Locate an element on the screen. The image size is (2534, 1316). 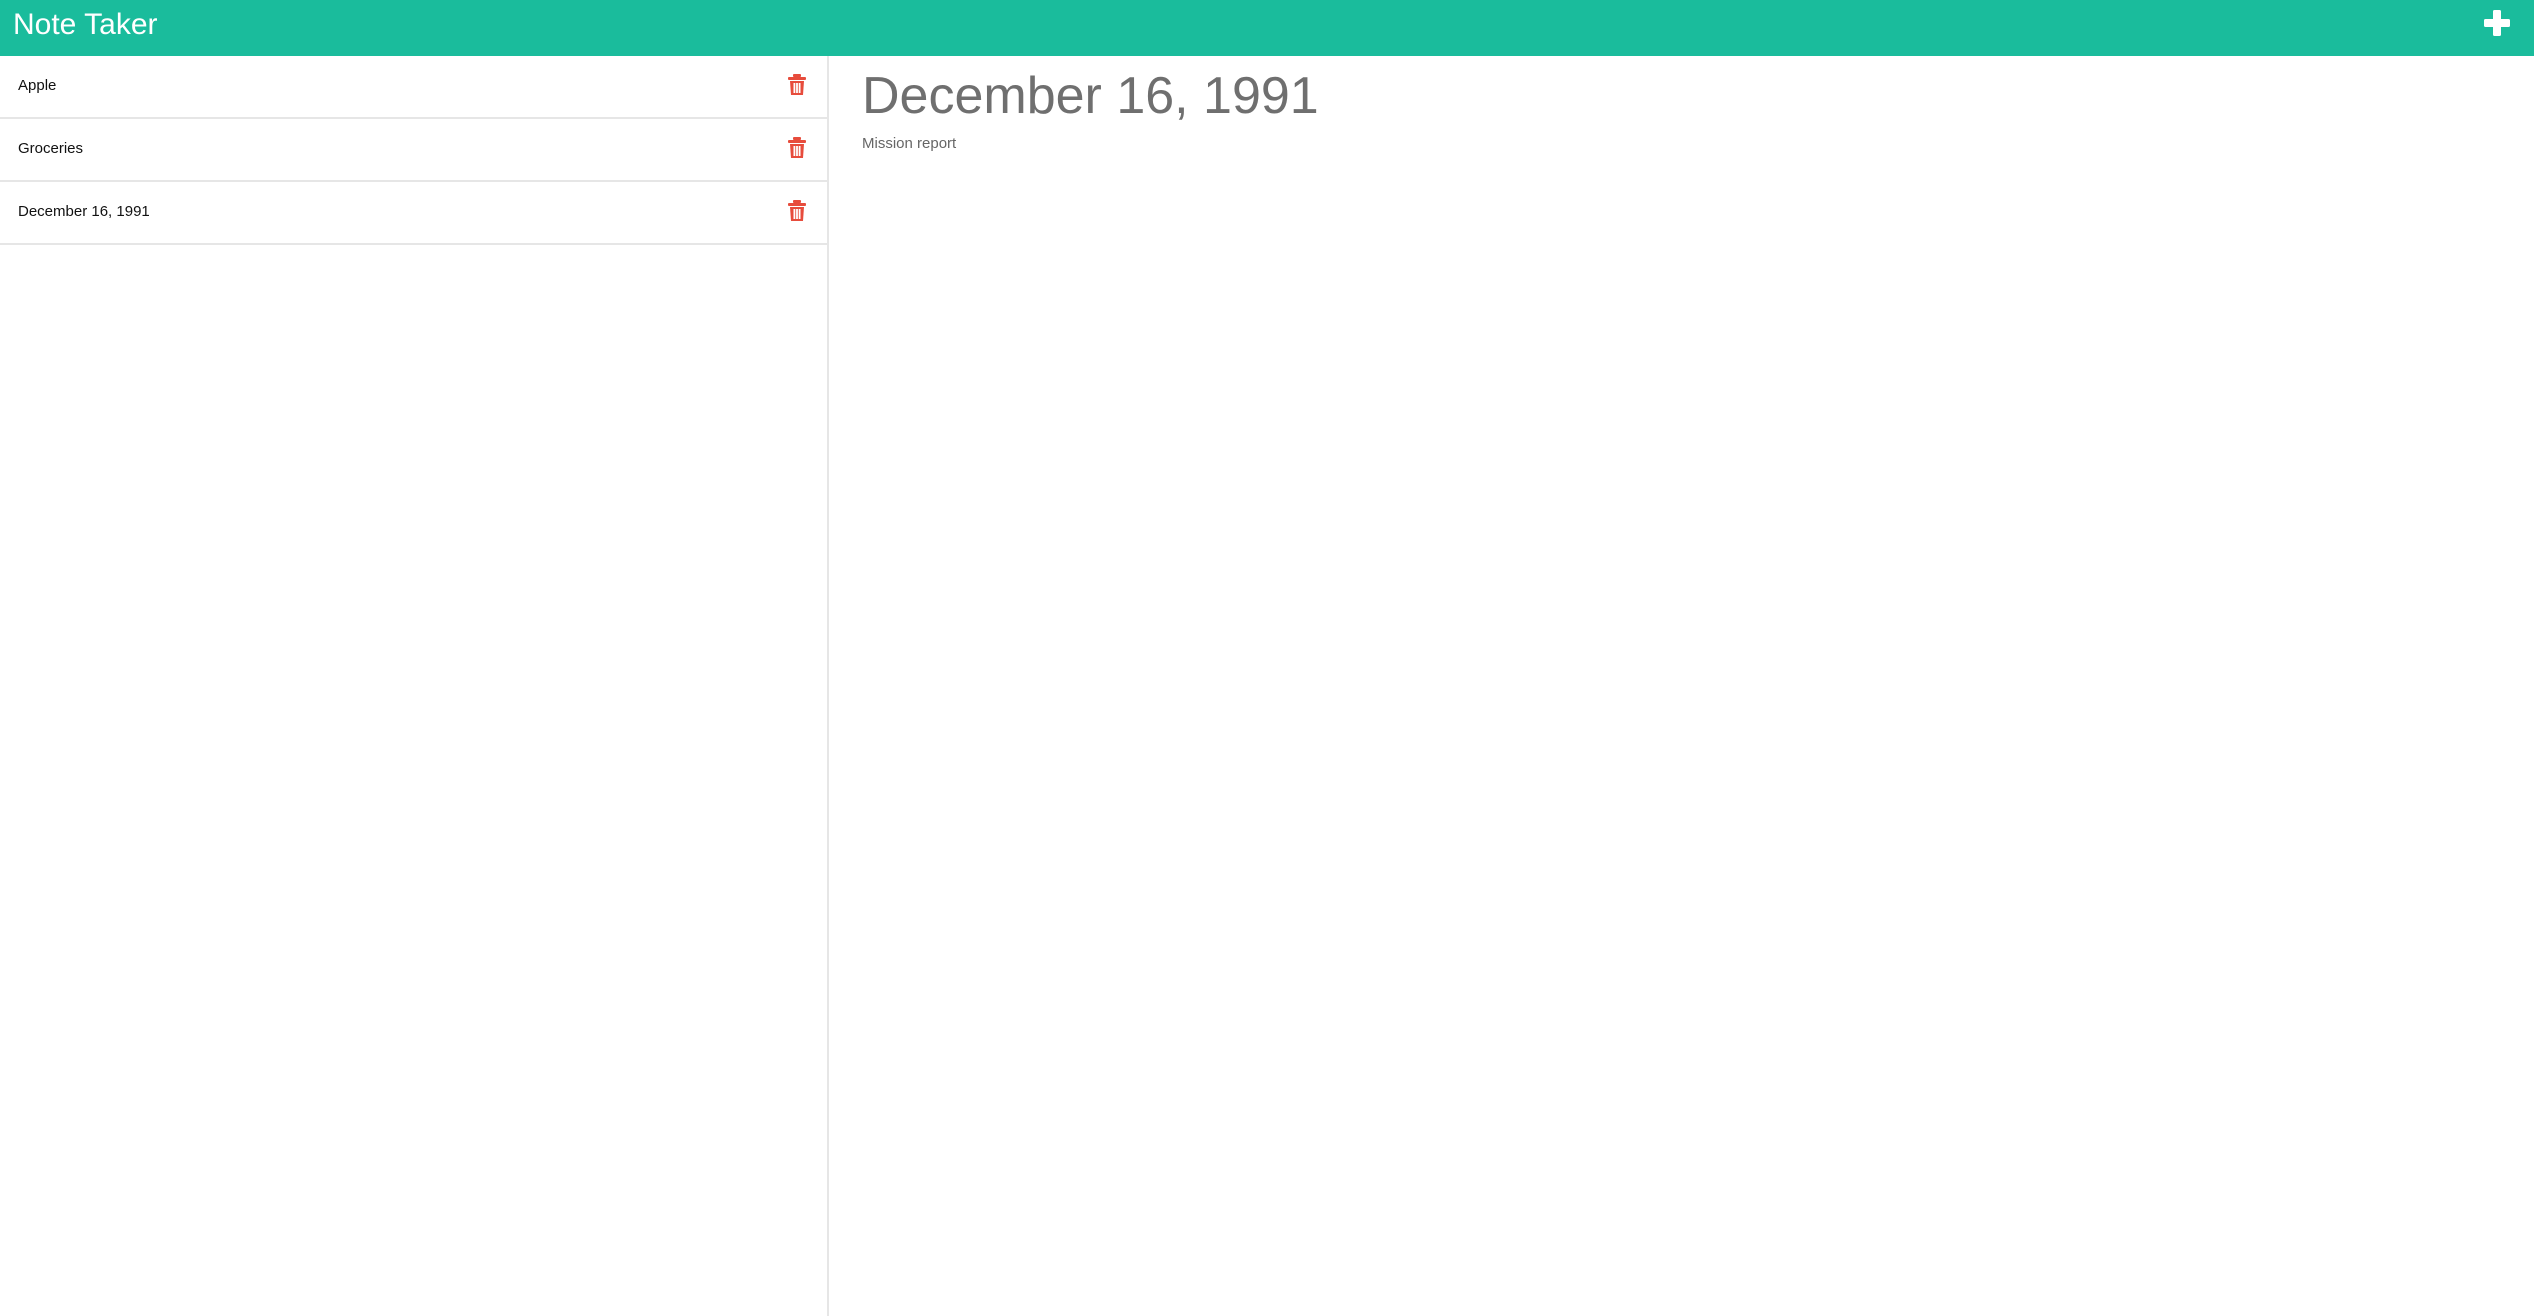
note-list-item: Groceries is located at coordinates (413, 150).